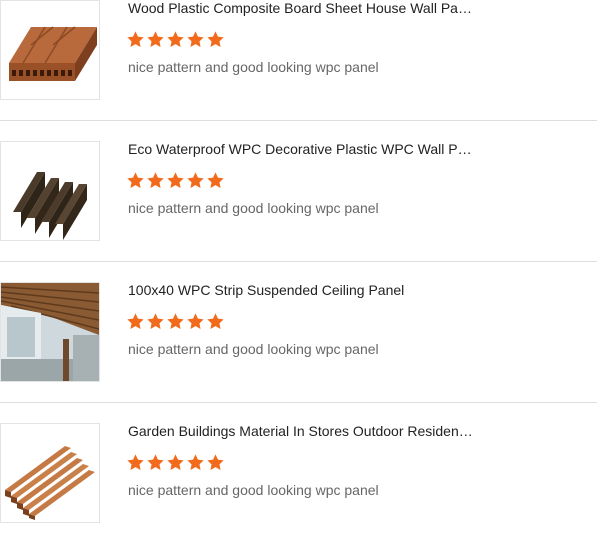 The image size is (597, 536). What do you see at coordinates (300, 290) in the screenshot?
I see `product-title-link: 100x40 WPC Strip Suspended Ceiling Panel` at bounding box center [300, 290].